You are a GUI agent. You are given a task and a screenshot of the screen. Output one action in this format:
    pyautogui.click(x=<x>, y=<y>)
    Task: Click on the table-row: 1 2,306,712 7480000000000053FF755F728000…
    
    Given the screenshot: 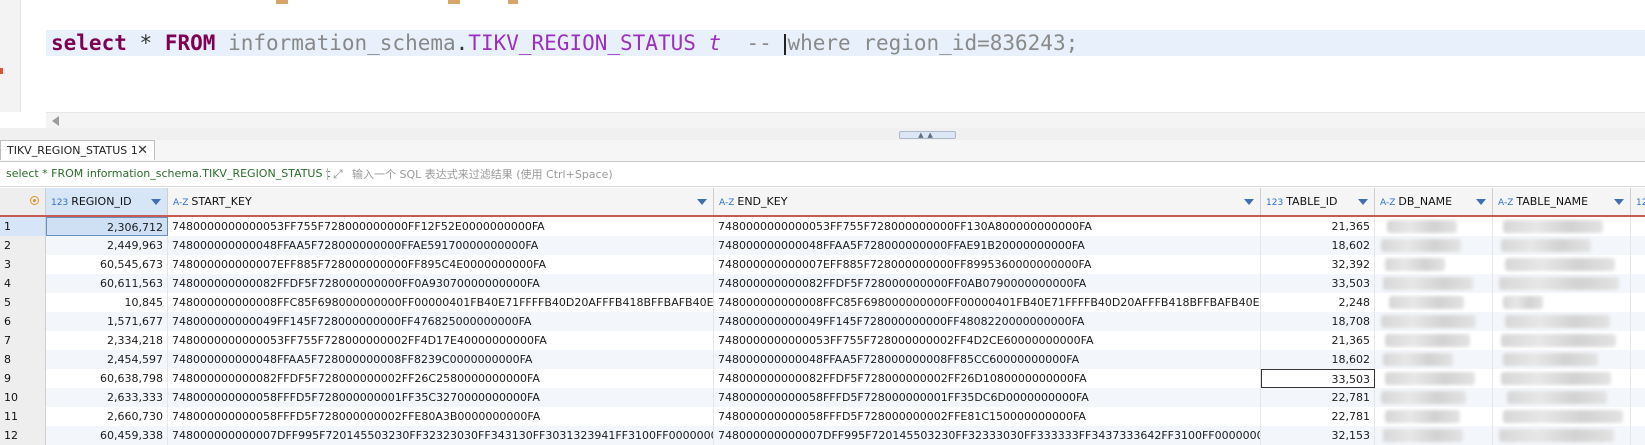 What is the action you would take?
    pyautogui.click(x=822, y=226)
    